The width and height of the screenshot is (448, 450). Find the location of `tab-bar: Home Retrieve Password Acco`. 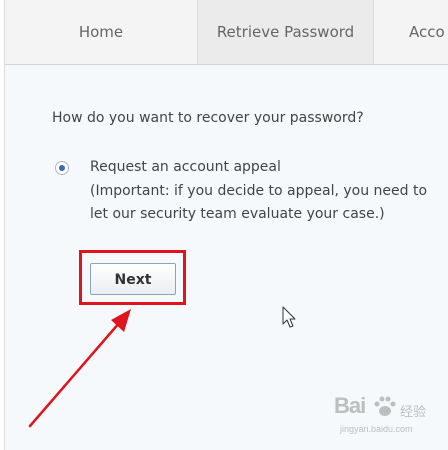

tab-bar: Home Retrieve Password Acco is located at coordinates (226, 32).